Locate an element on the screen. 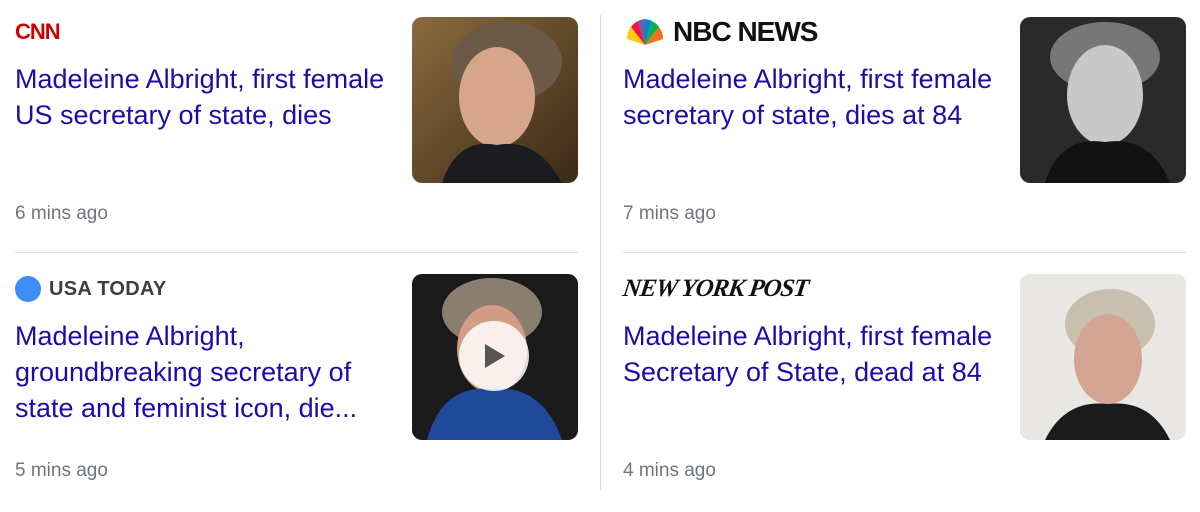  usa-today-dot-icon is located at coordinates (28, 289).